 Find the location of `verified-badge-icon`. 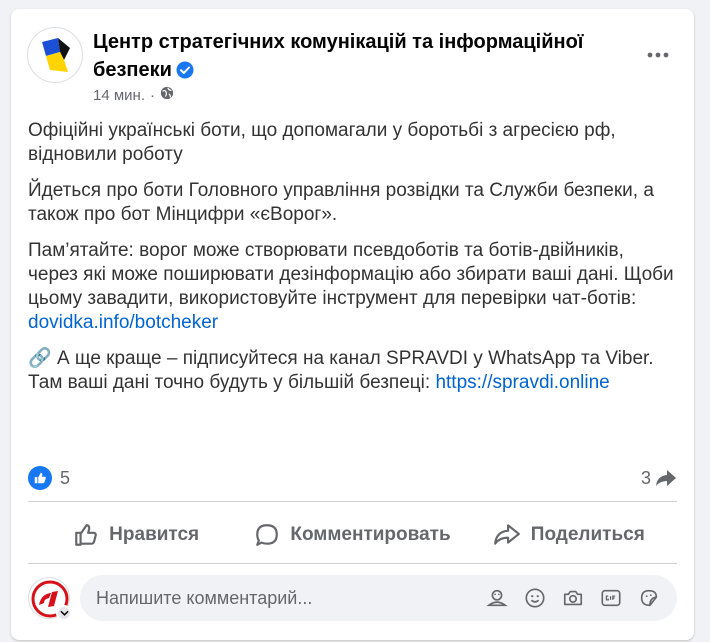

verified-badge-icon is located at coordinates (185, 73).